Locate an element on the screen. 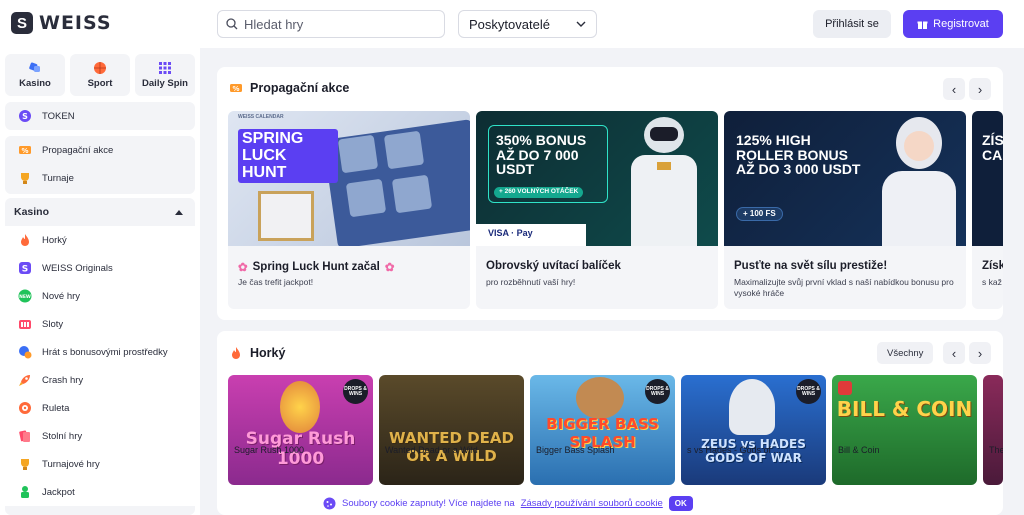 The image size is (1024, 515). sidebar-item-label: Stolní hry is located at coordinates (62, 436).